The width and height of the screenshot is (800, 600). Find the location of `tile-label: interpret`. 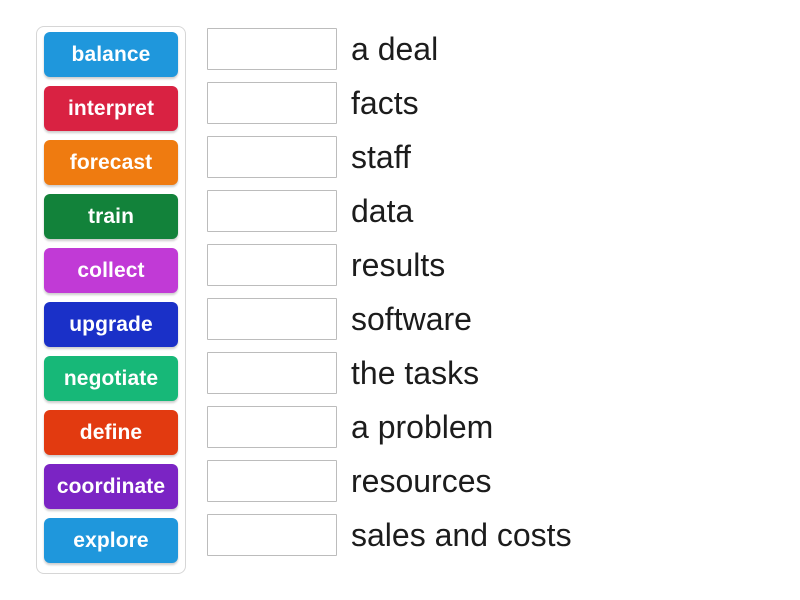

tile-label: interpret is located at coordinates (111, 108).